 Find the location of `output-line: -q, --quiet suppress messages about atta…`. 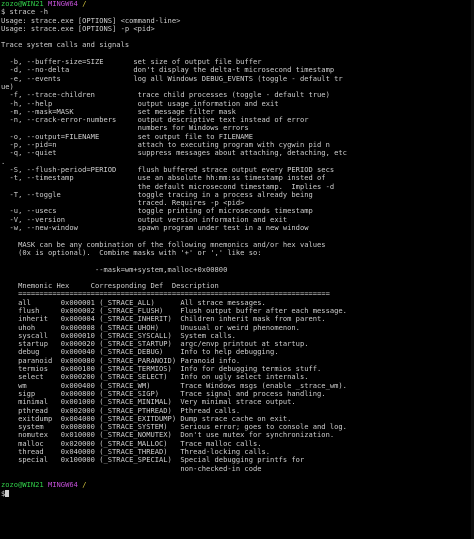

output-line: -q, --quiet suppress messages about atta… is located at coordinates (174, 153).